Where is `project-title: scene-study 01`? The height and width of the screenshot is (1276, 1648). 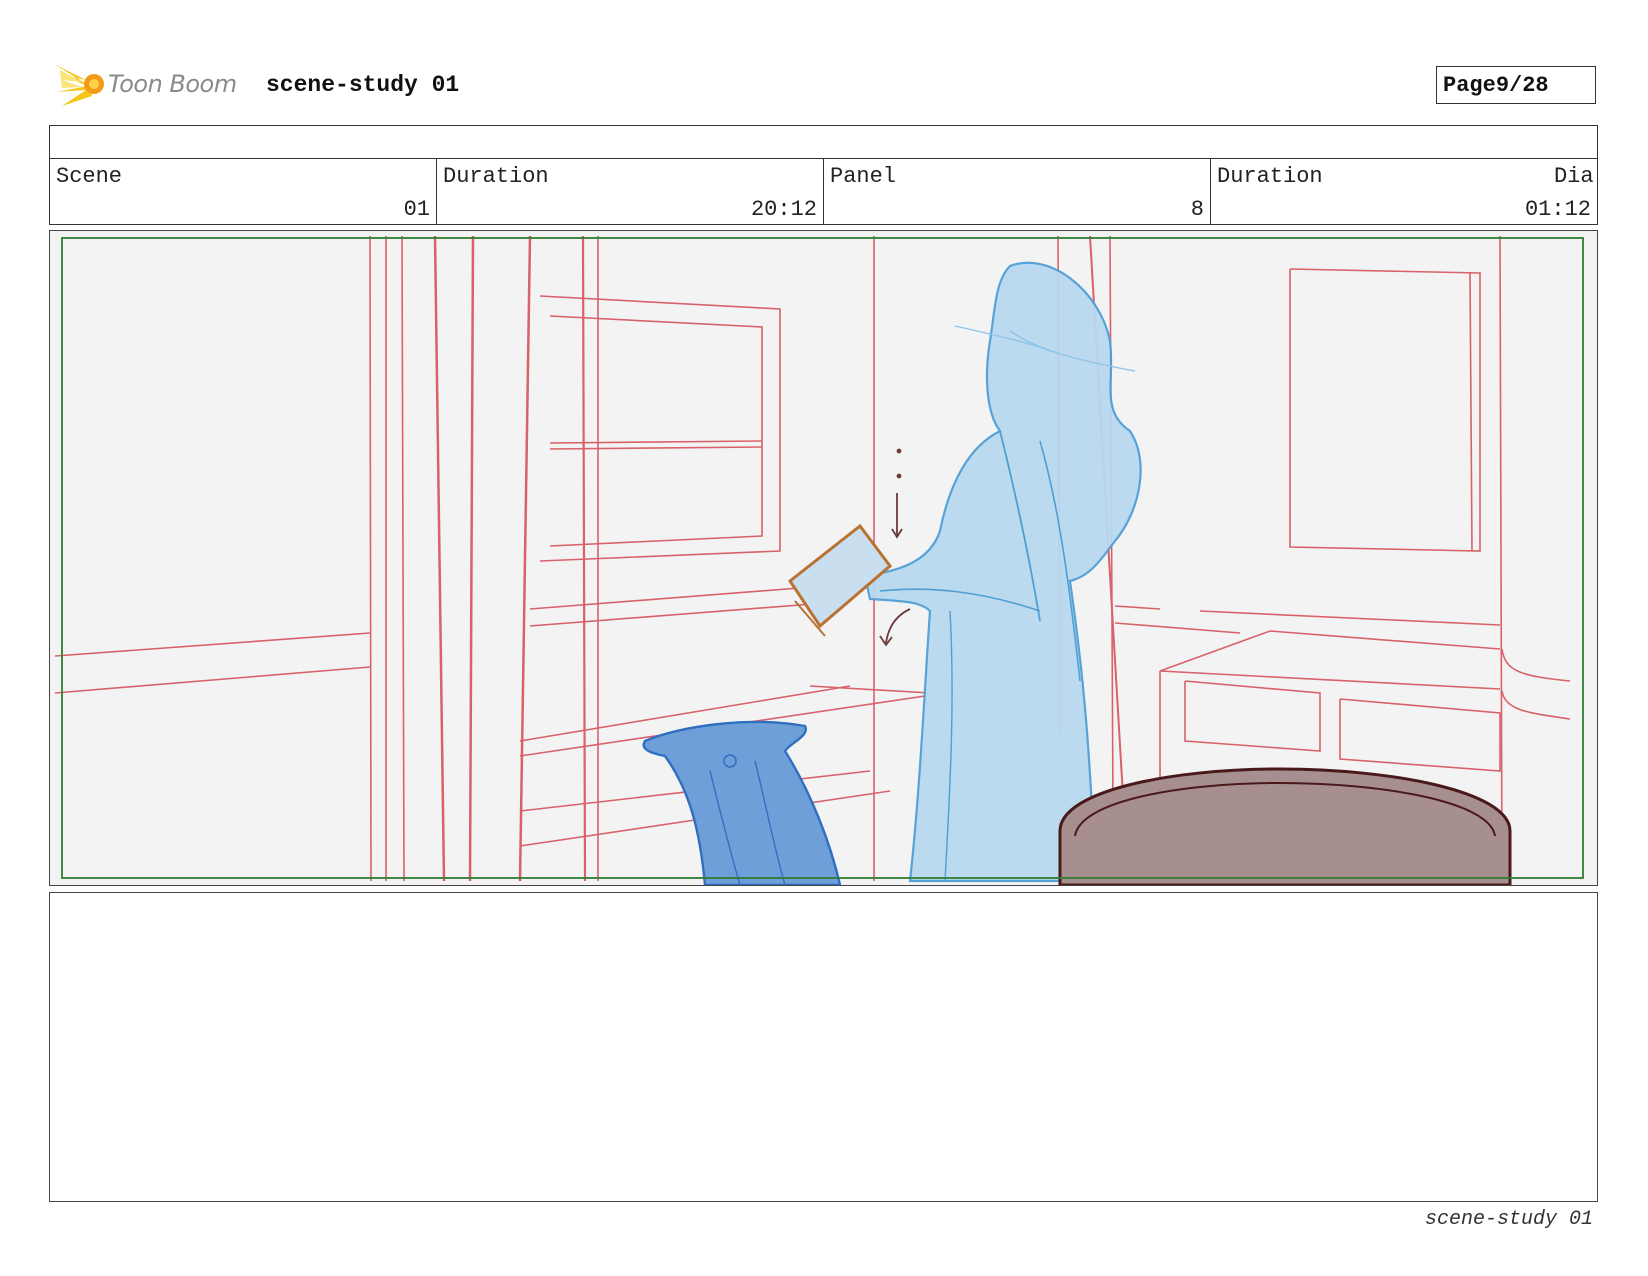
project-title: scene-study 01 is located at coordinates (363, 85).